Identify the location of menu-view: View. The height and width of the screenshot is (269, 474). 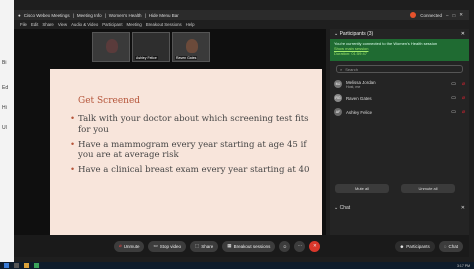
(62, 24).